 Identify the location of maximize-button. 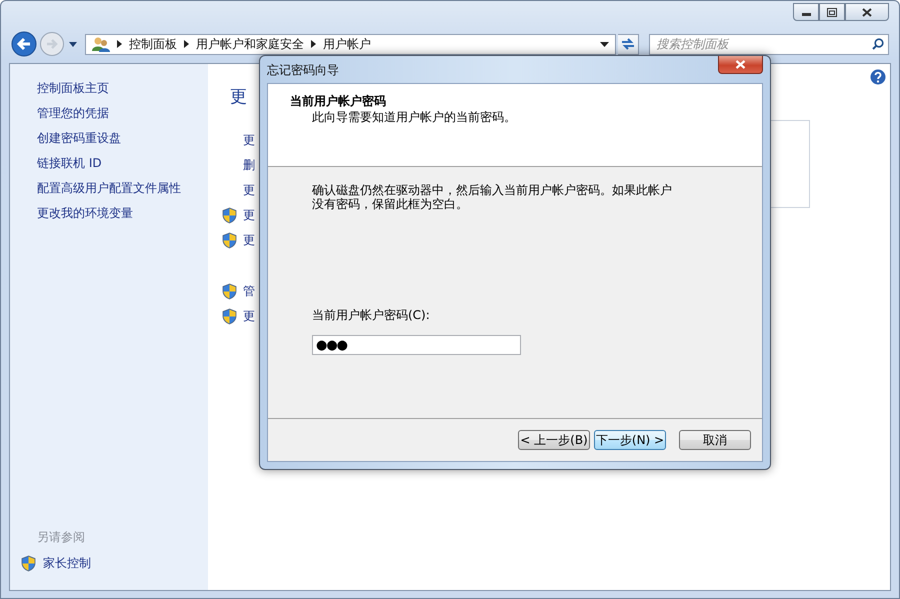
(832, 12).